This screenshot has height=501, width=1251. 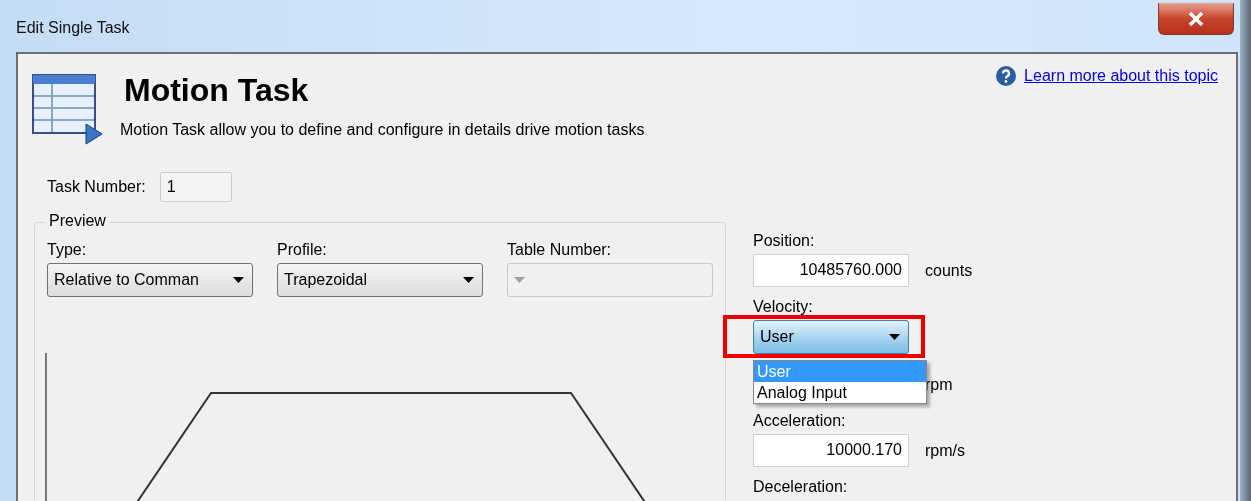 I want to click on close-button, so click(x=1196, y=19).